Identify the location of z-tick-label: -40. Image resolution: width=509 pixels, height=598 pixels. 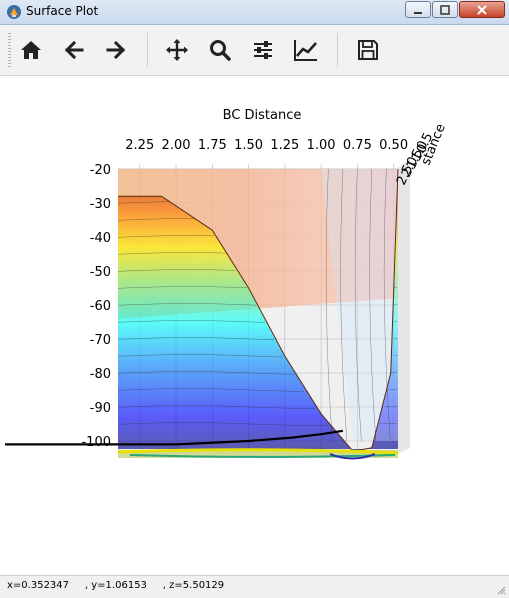
(100, 238).